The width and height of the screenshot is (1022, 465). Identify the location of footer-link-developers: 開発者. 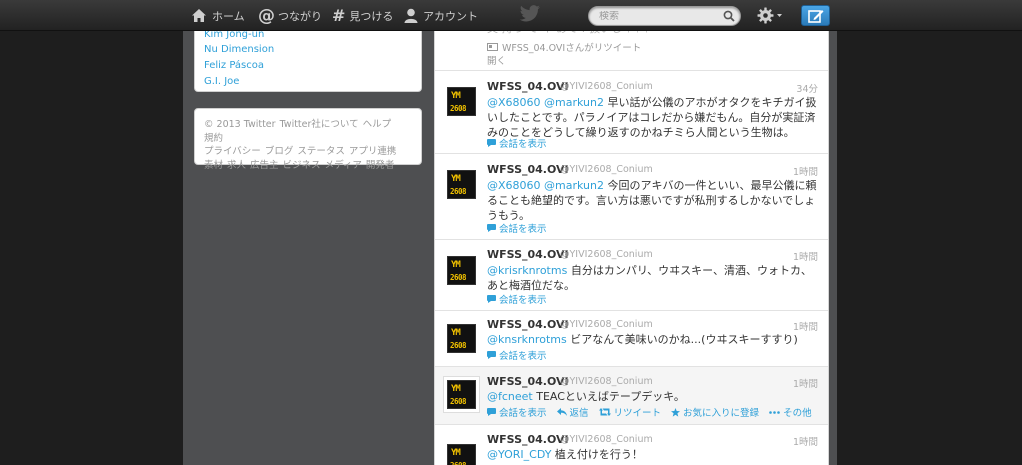
(380, 165).